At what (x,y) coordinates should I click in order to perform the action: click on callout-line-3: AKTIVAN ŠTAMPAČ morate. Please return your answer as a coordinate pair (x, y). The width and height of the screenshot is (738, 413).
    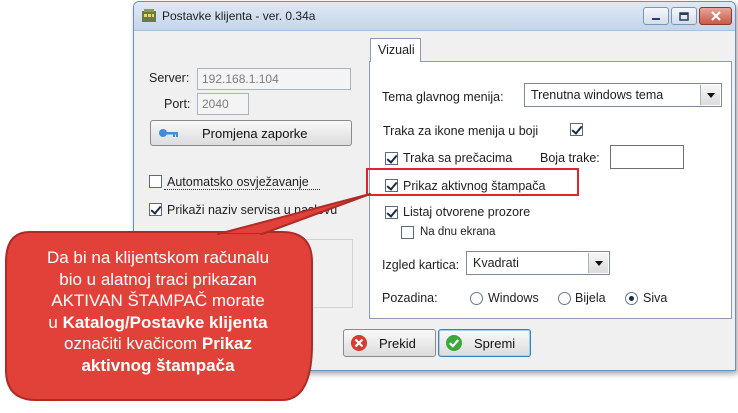
    Looking at the image, I should click on (158, 300).